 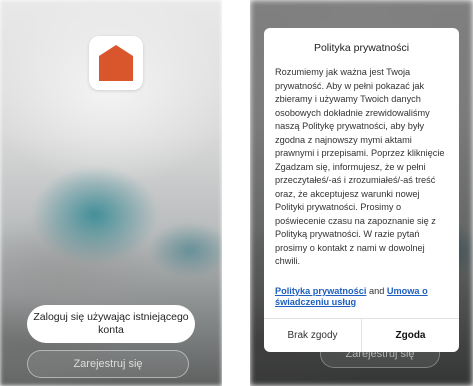 What do you see at coordinates (410, 335) in the screenshot?
I see `agree-button: Zgoda` at bounding box center [410, 335].